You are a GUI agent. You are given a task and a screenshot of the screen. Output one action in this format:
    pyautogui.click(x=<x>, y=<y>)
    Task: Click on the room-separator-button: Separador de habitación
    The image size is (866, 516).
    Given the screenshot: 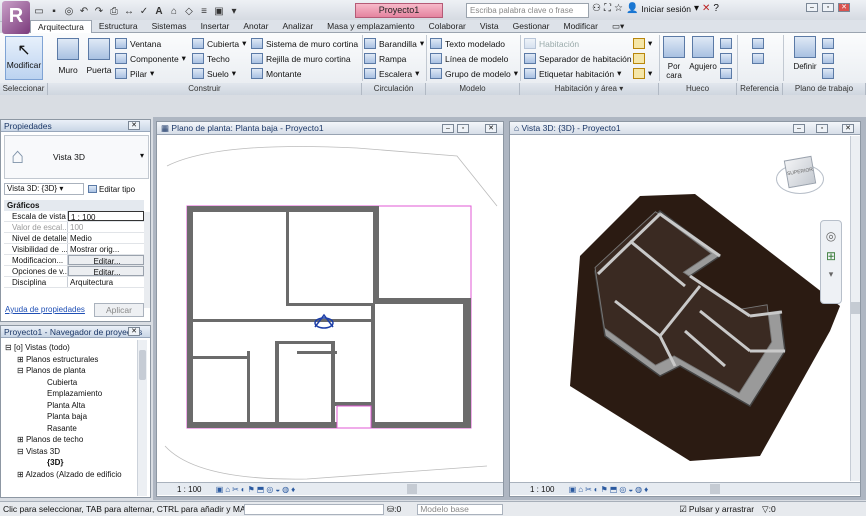 What is the action you would take?
    pyautogui.click(x=578, y=58)
    